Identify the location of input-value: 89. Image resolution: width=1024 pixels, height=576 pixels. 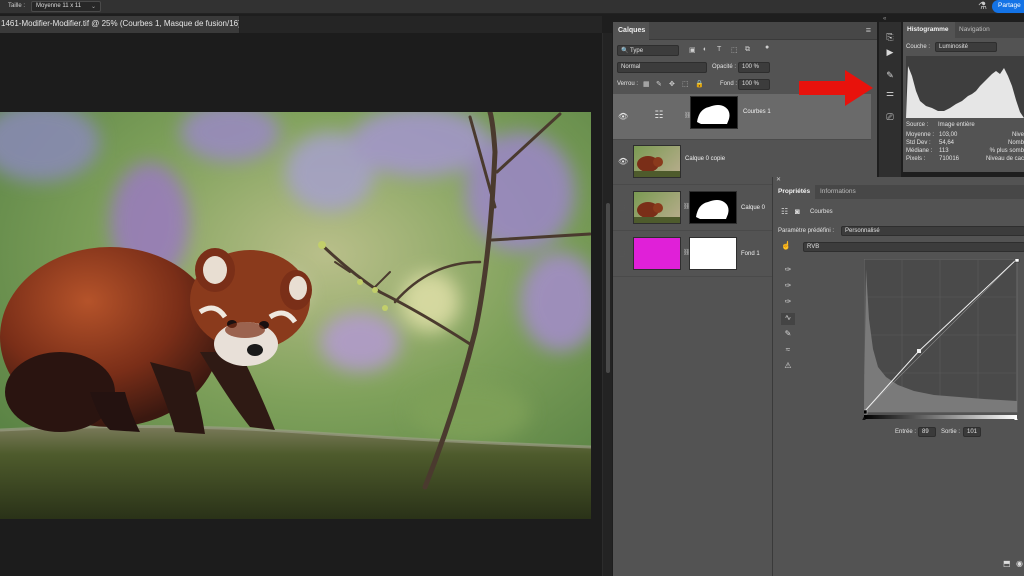
(925, 432).